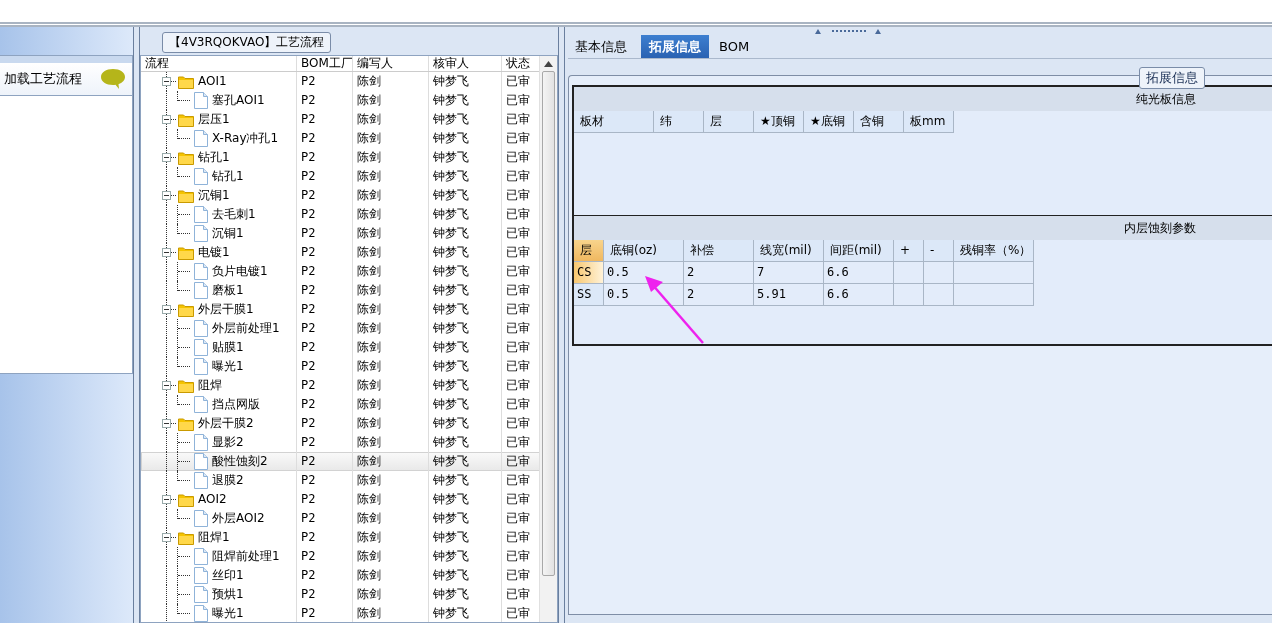 The image size is (1272, 623). I want to click on column-header: ★顶铜, so click(779, 122).